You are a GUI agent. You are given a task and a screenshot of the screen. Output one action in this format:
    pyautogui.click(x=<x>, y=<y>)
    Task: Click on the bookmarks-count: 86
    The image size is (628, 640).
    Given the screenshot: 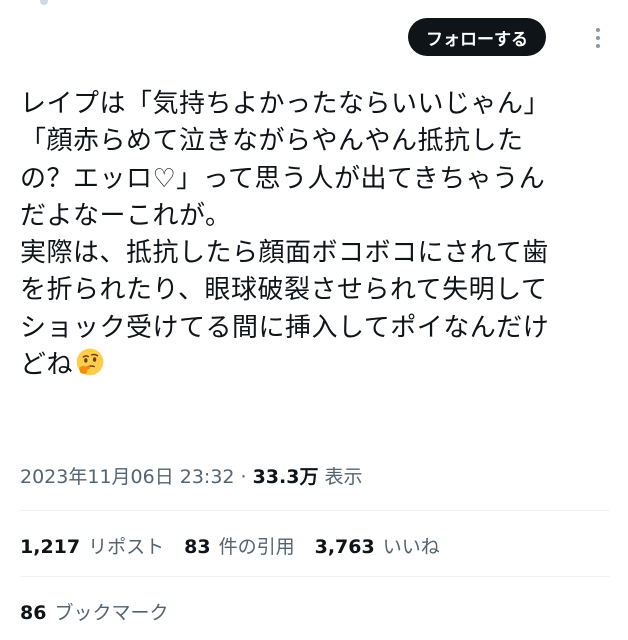 What is the action you would take?
    pyautogui.click(x=33, y=613)
    